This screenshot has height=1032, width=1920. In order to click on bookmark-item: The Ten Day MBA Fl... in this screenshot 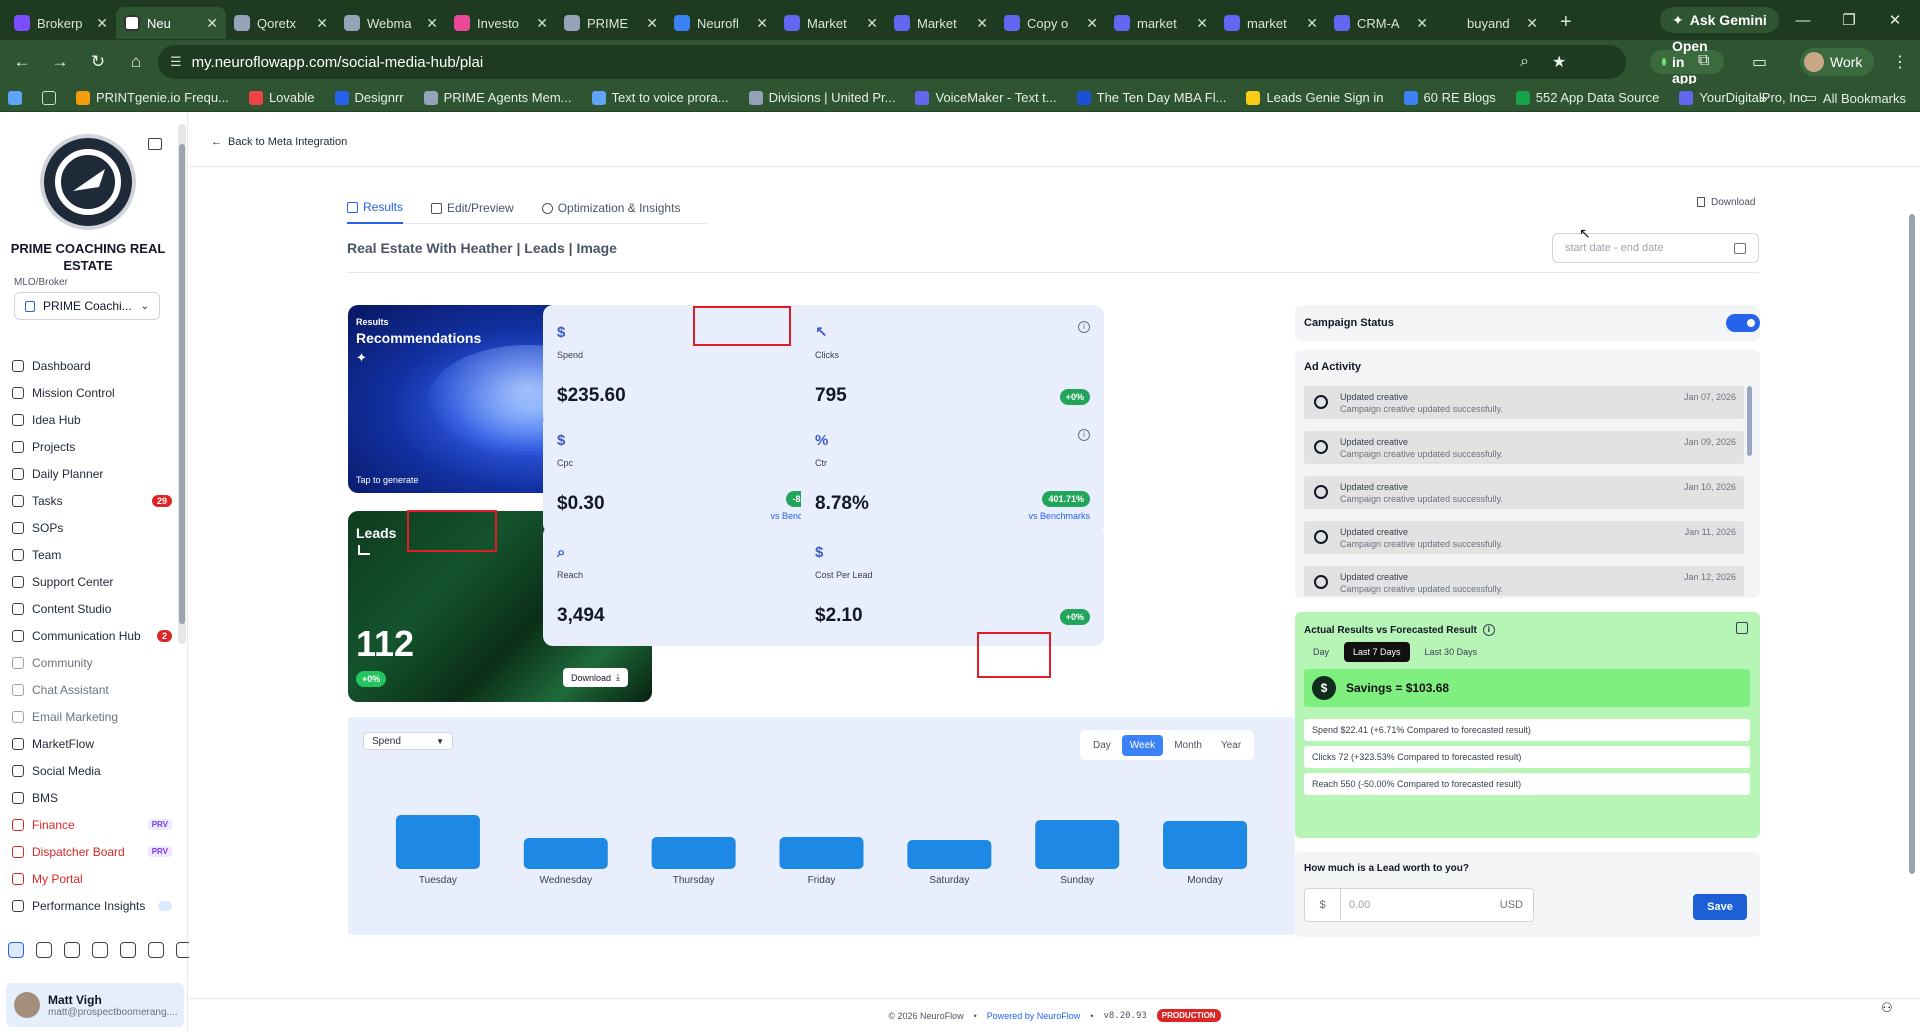, I will do `click(1151, 97)`.